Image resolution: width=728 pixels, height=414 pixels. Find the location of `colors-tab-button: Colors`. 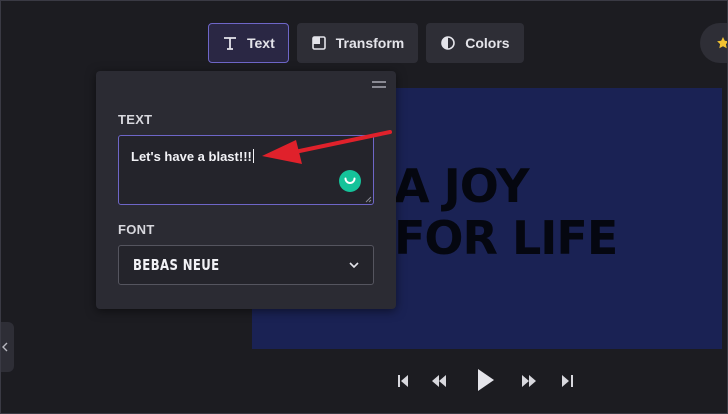

colors-tab-button: Colors is located at coordinates (475, 43).